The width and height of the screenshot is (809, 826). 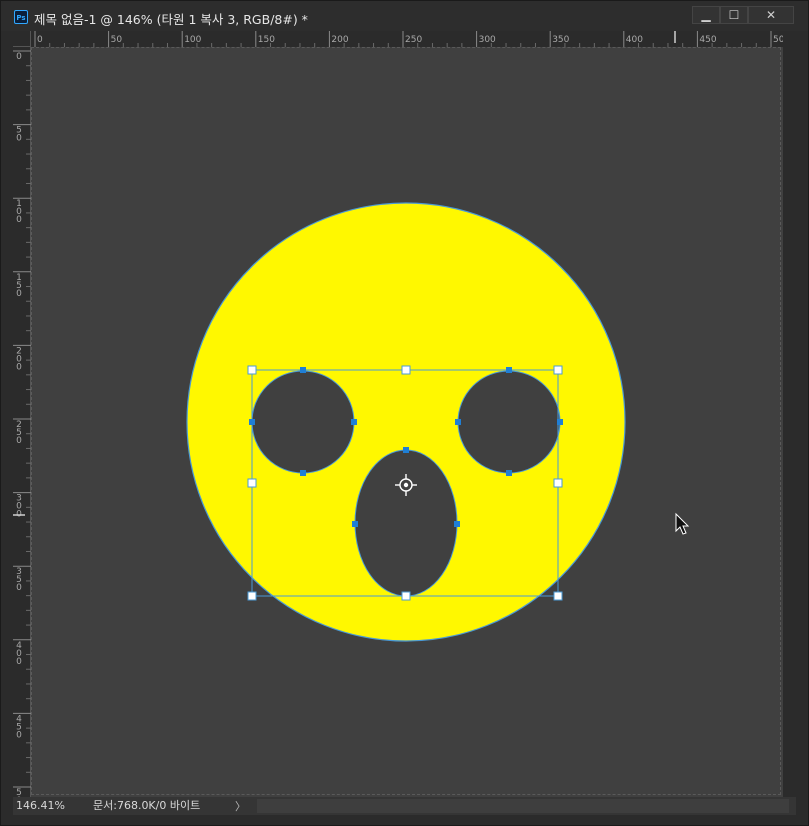 I want to click on horizontal-scrollbar, so click(x=523, y=806).